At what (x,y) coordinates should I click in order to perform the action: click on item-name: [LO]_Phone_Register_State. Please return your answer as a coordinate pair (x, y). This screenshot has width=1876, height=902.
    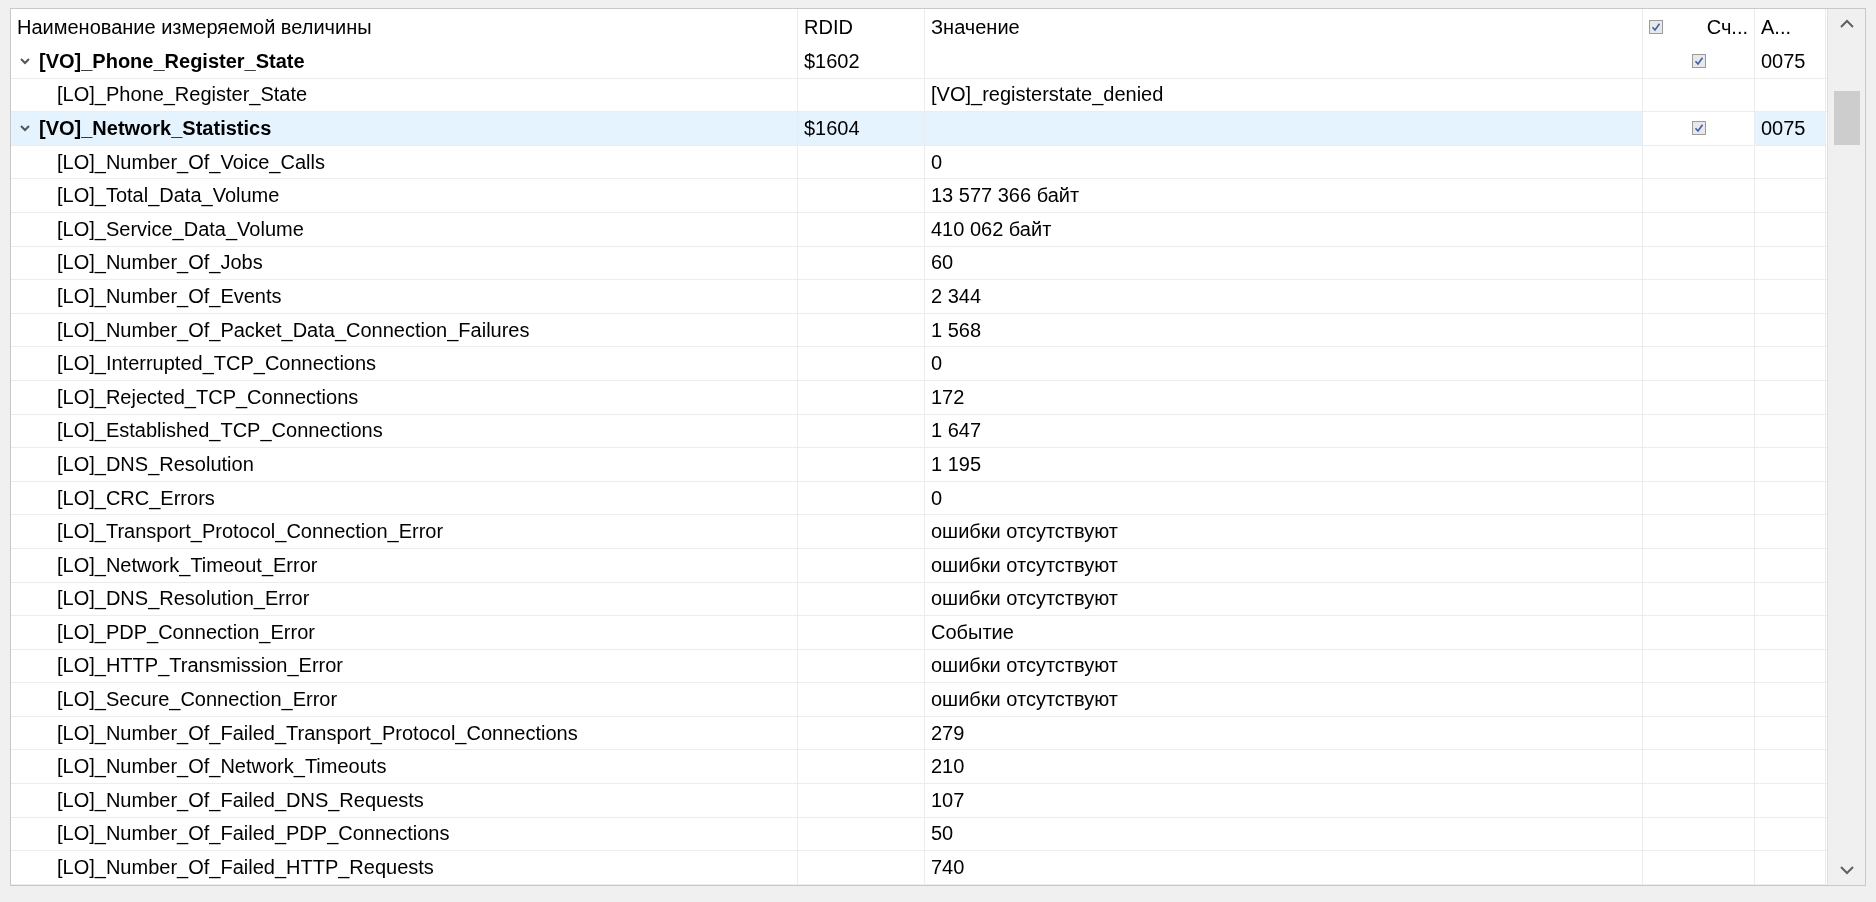
    Looking at the image, I should click on (404, 95).